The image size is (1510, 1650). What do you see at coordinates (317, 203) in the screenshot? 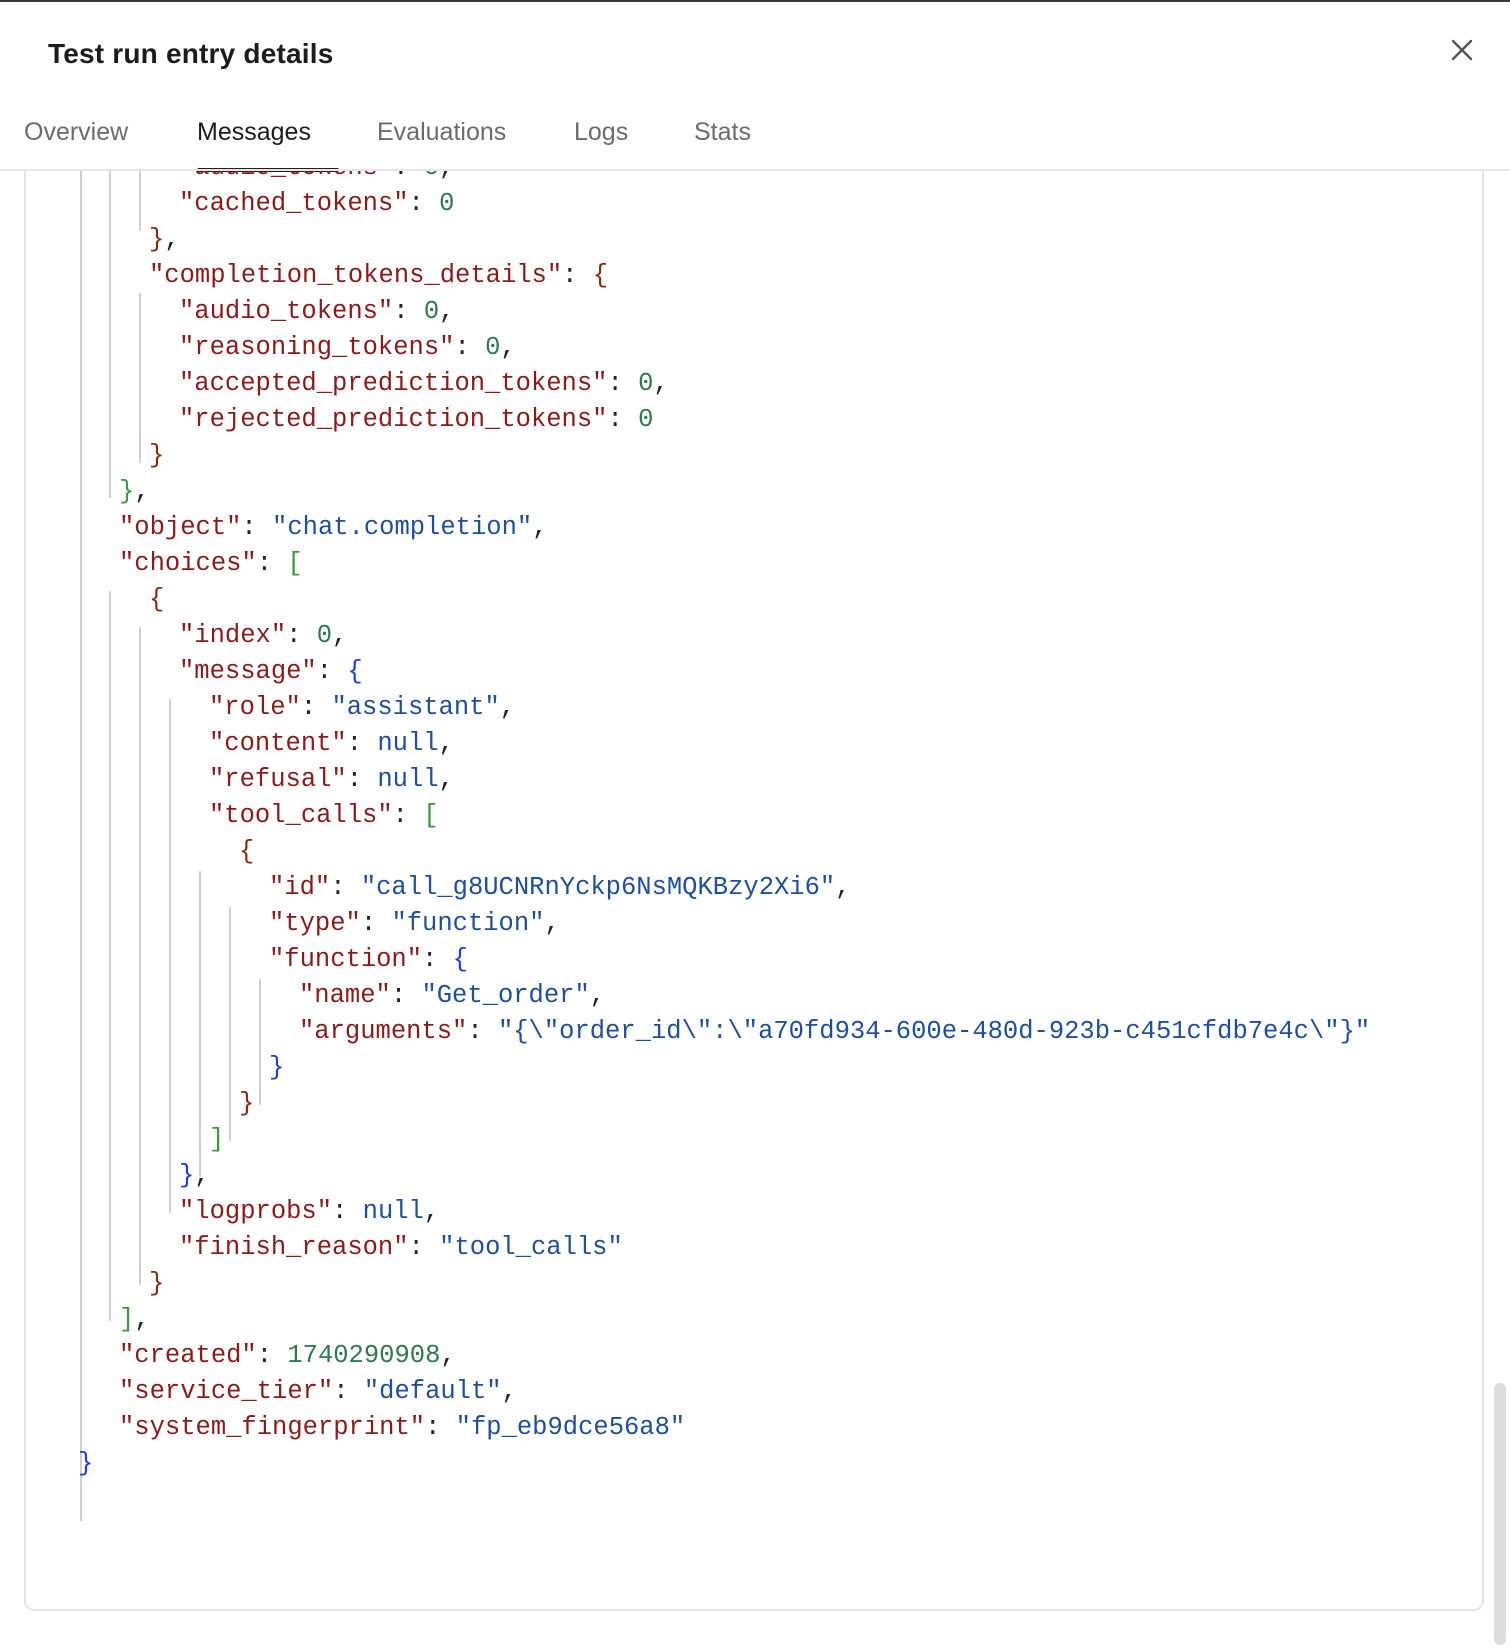
I see `json-line: "cached_tokens": 0` at bounding box center [317, 203].